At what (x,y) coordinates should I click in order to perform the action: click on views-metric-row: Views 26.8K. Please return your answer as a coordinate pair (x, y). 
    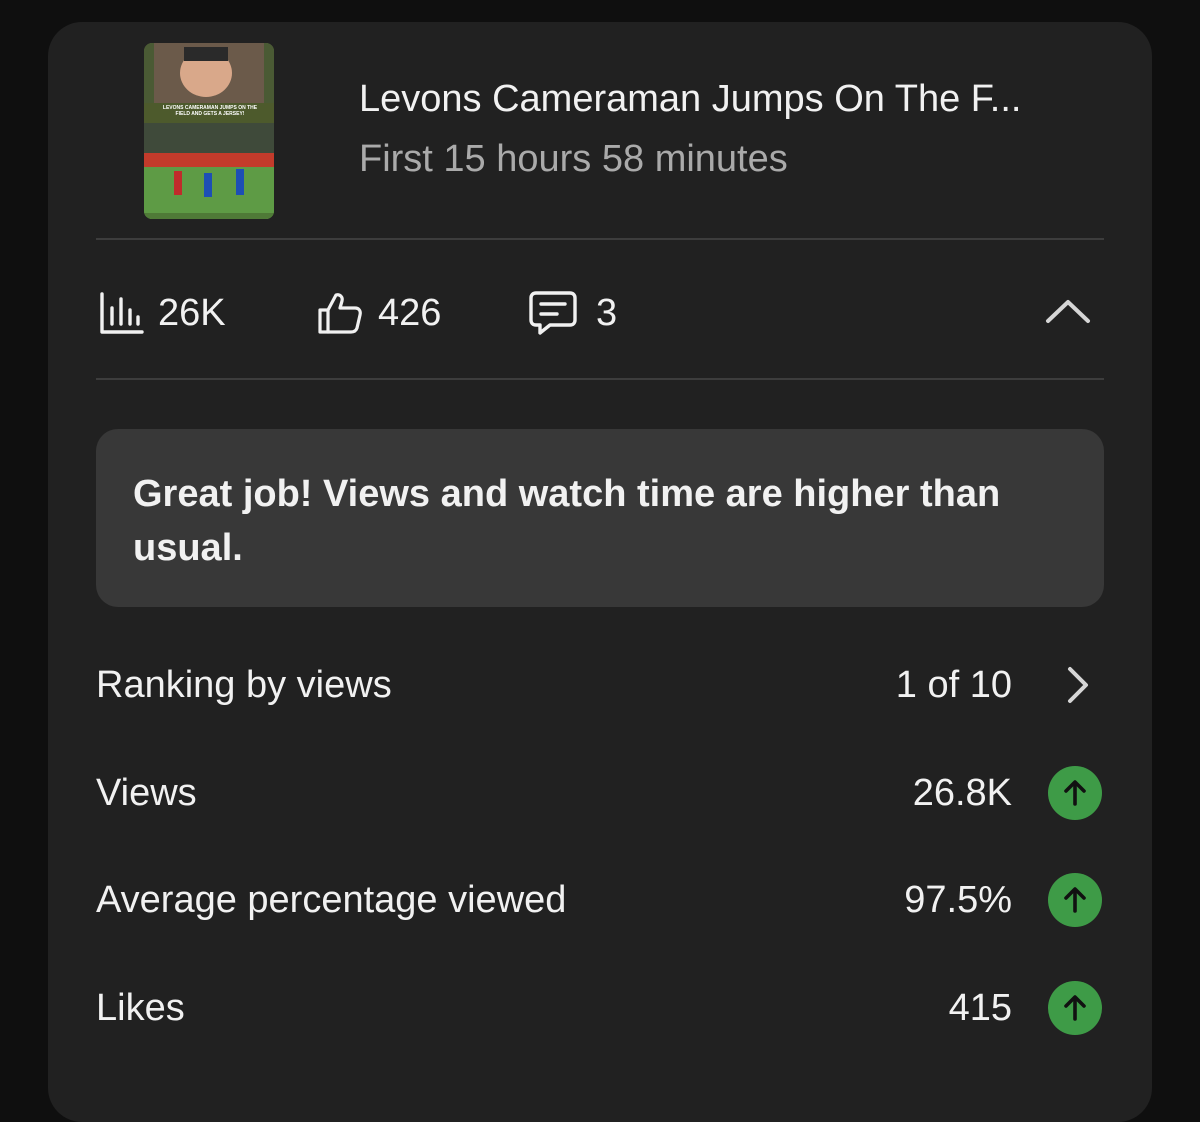
    Looking at the image, I should click on (600, 794).